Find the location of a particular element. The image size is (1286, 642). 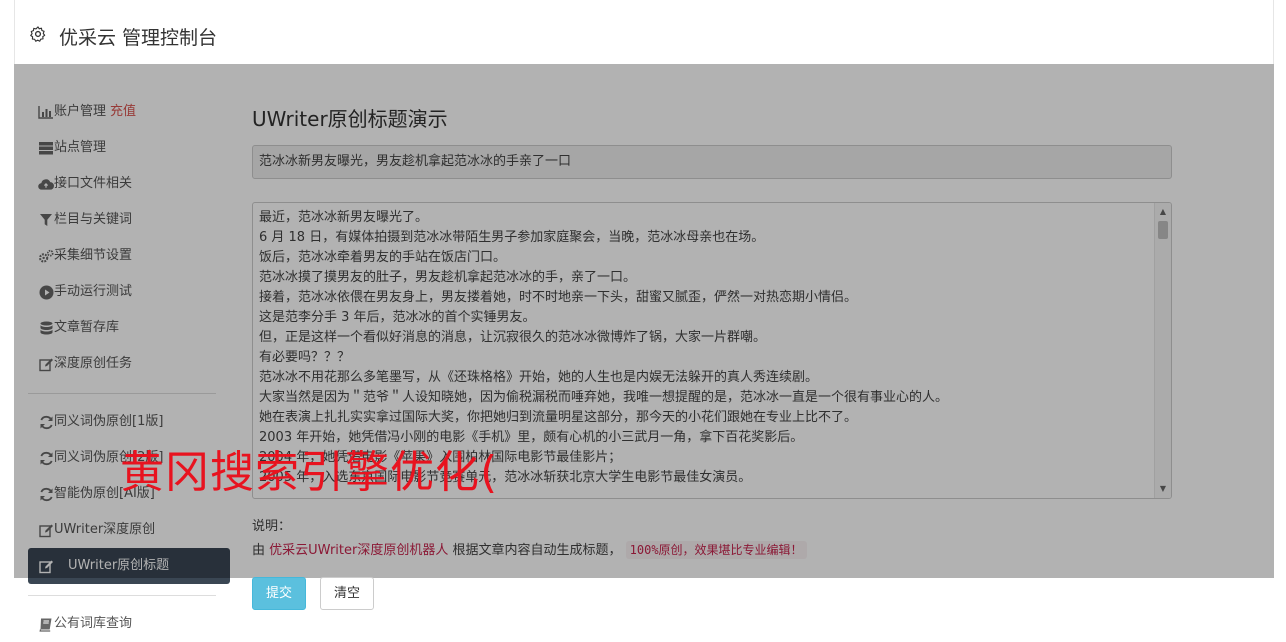

recharge-link: 充值 is located at coordinates (123, 111).